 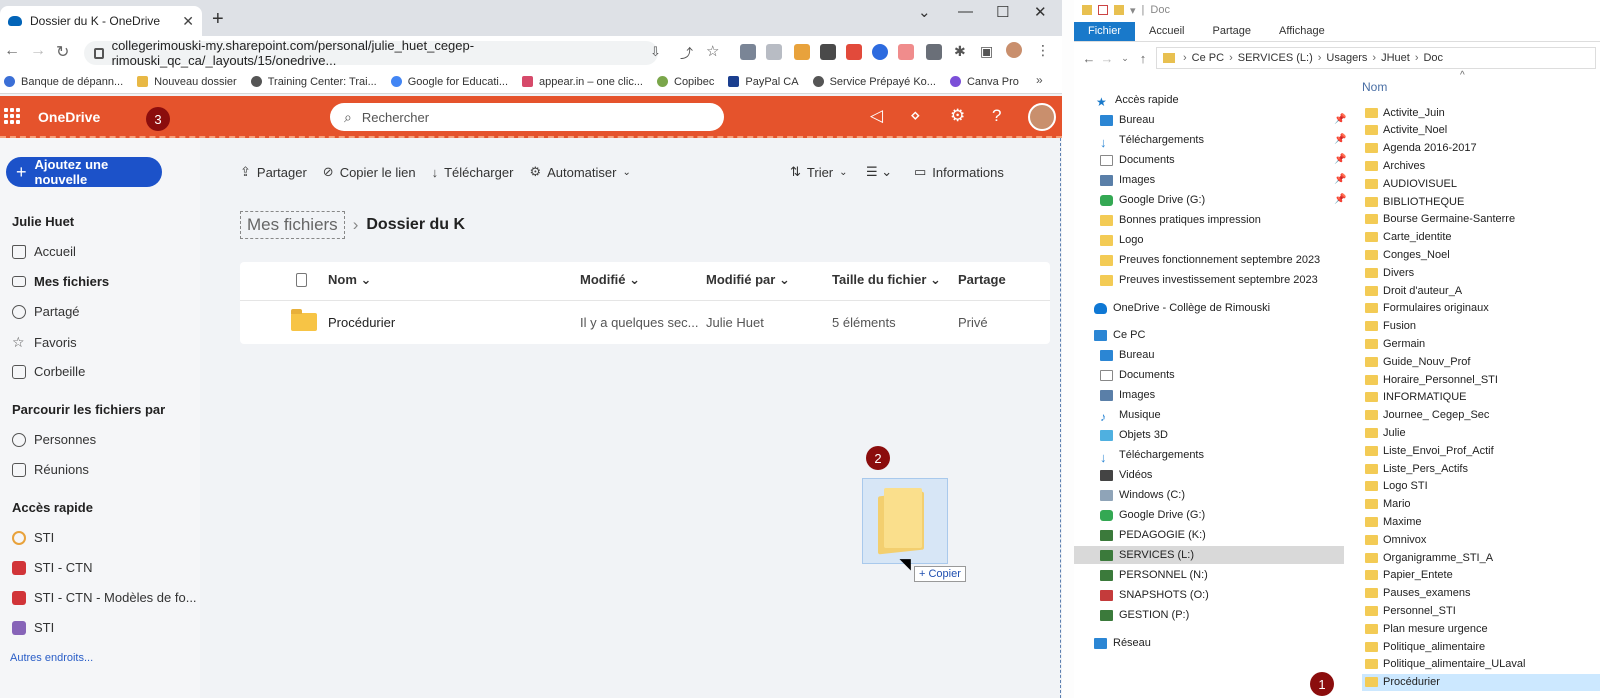 I want to click on breadcrumb-mes-fichiers: Mes fichiers, so click(x=292, y=225).